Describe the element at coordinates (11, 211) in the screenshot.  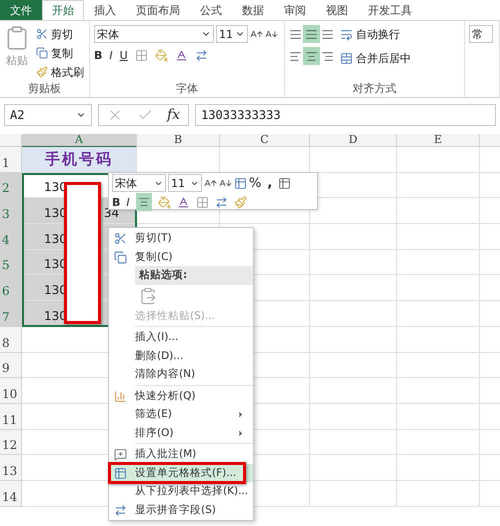
I see `row-header: 3` at that location.